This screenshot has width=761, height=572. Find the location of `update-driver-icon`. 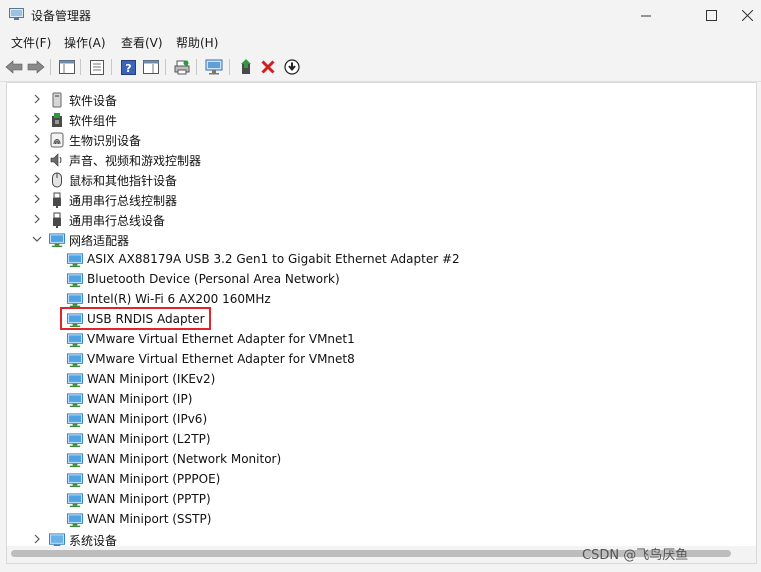

update-driver-icon is located at coordinates (246, 66).